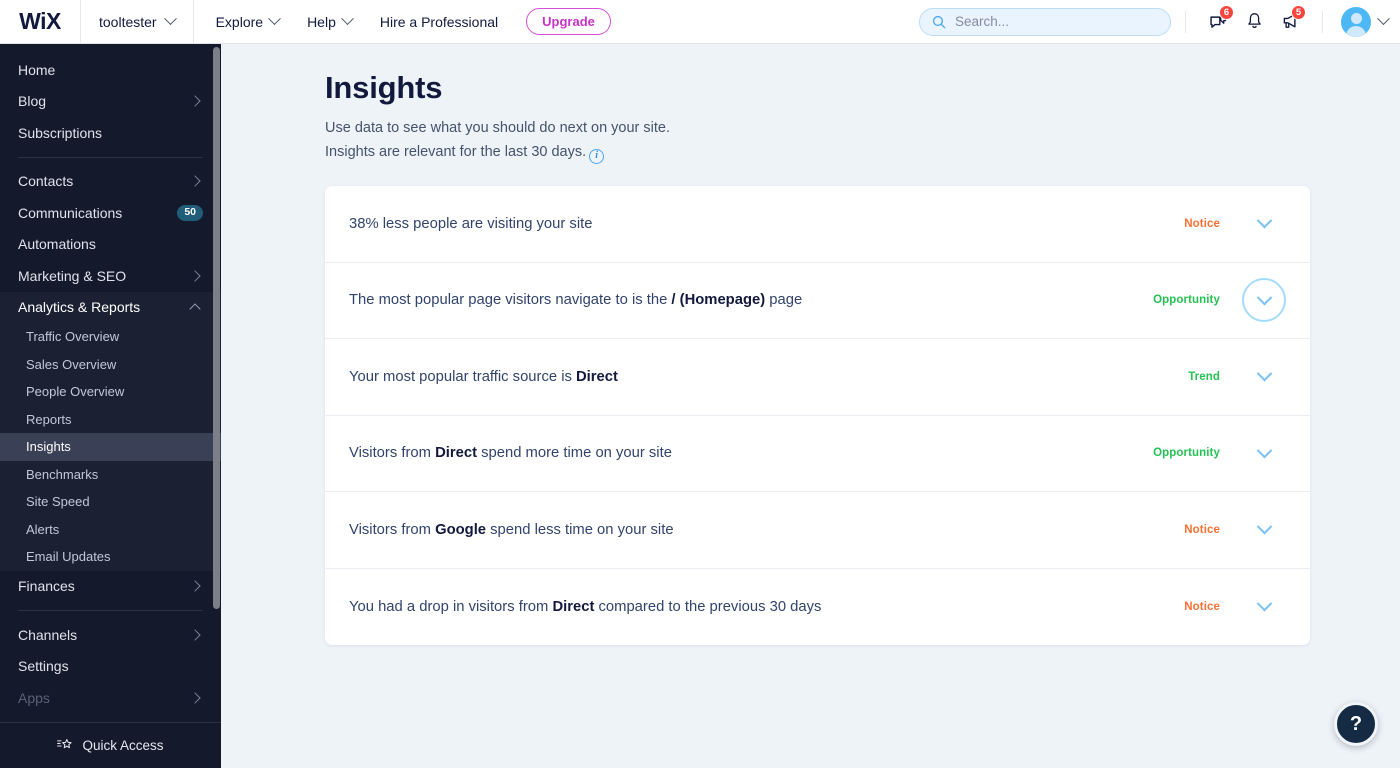  Describe the element at coordinates (1218, 22) in the screenshot. I see `chat-icon-button: 6` at that location.